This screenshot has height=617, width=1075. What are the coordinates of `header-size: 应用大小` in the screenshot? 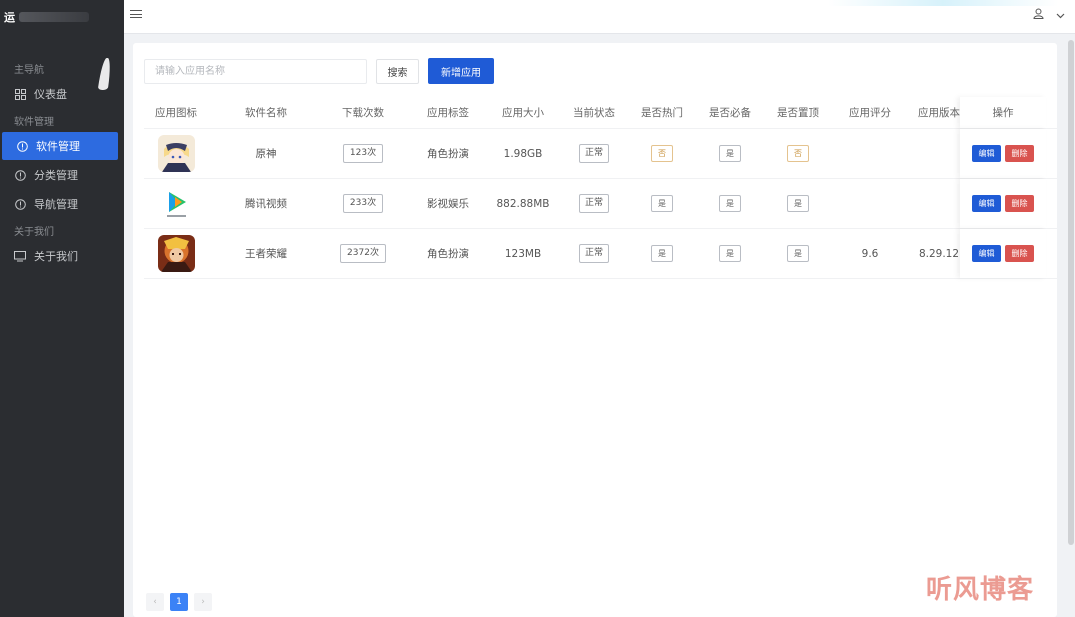 It's located at (523, 113).